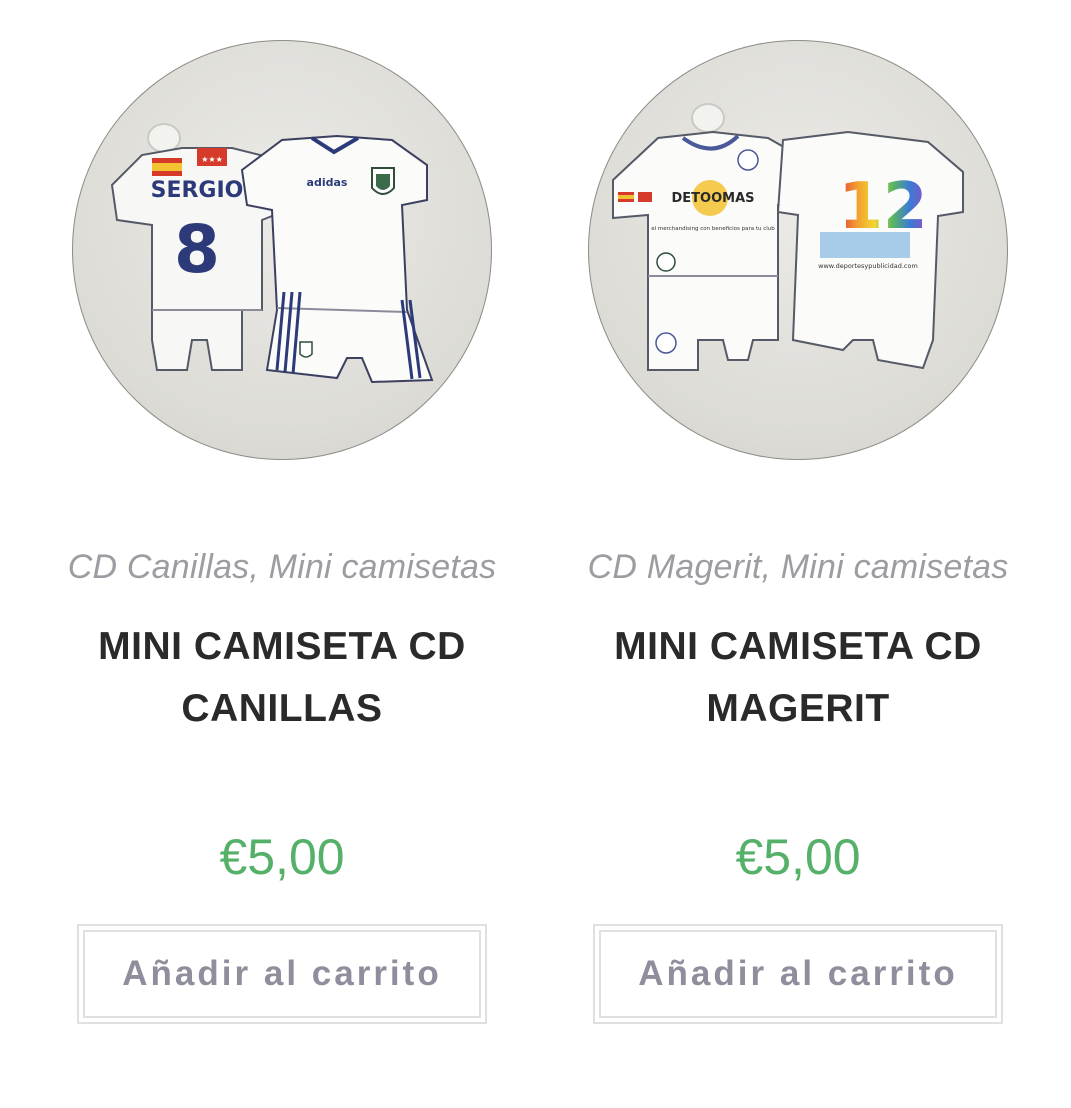 The width and height of the screenshot is (1071, 1108). I want to click on product-title-line: CANILLAS, so click(282, 709).